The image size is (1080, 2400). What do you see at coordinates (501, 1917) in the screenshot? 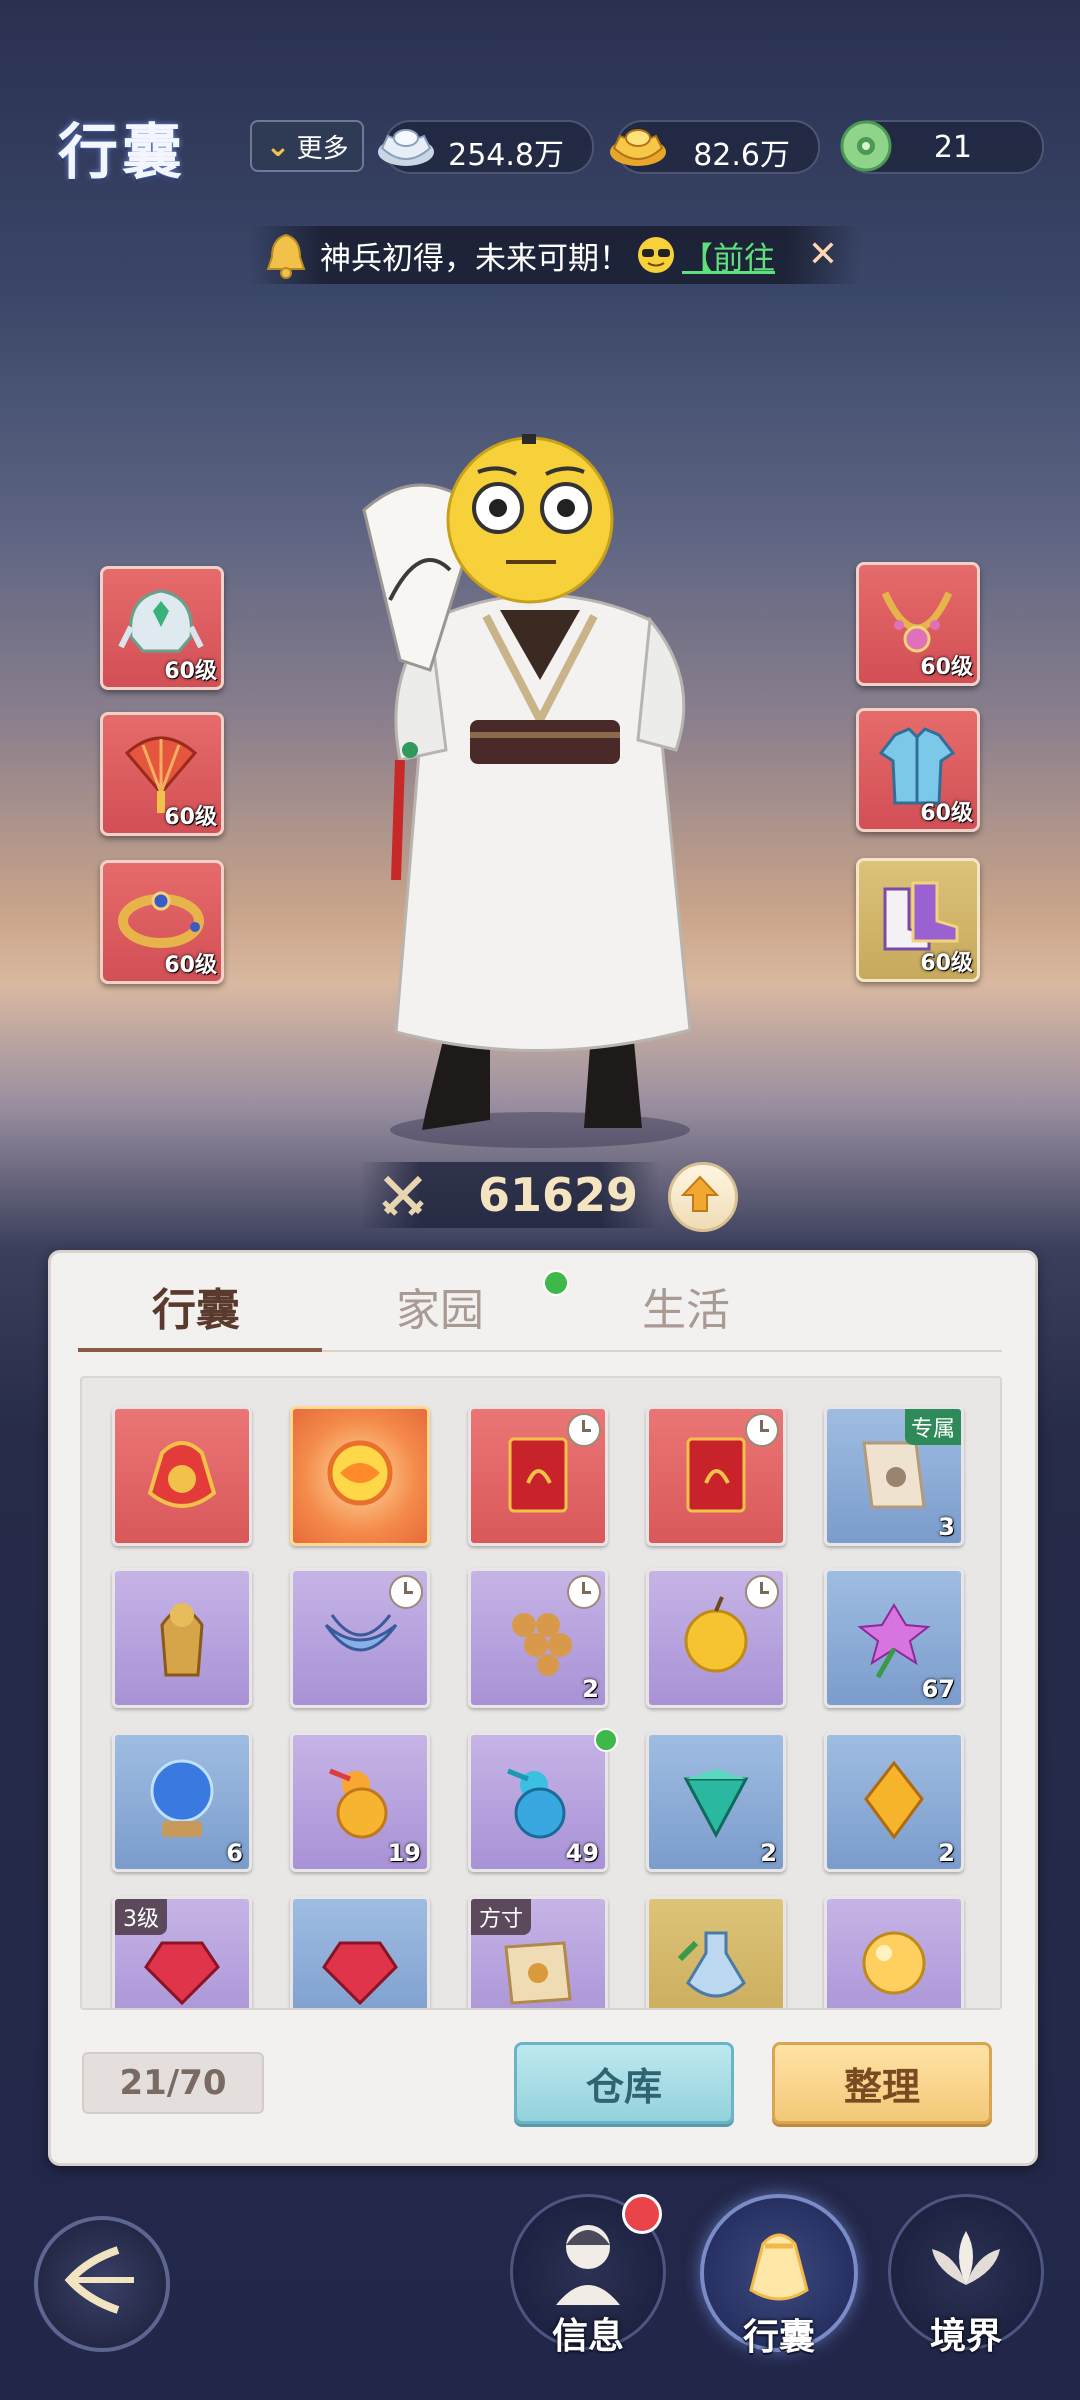
I see `sect-tag: 方寸` at bounding box center [501, 1917].